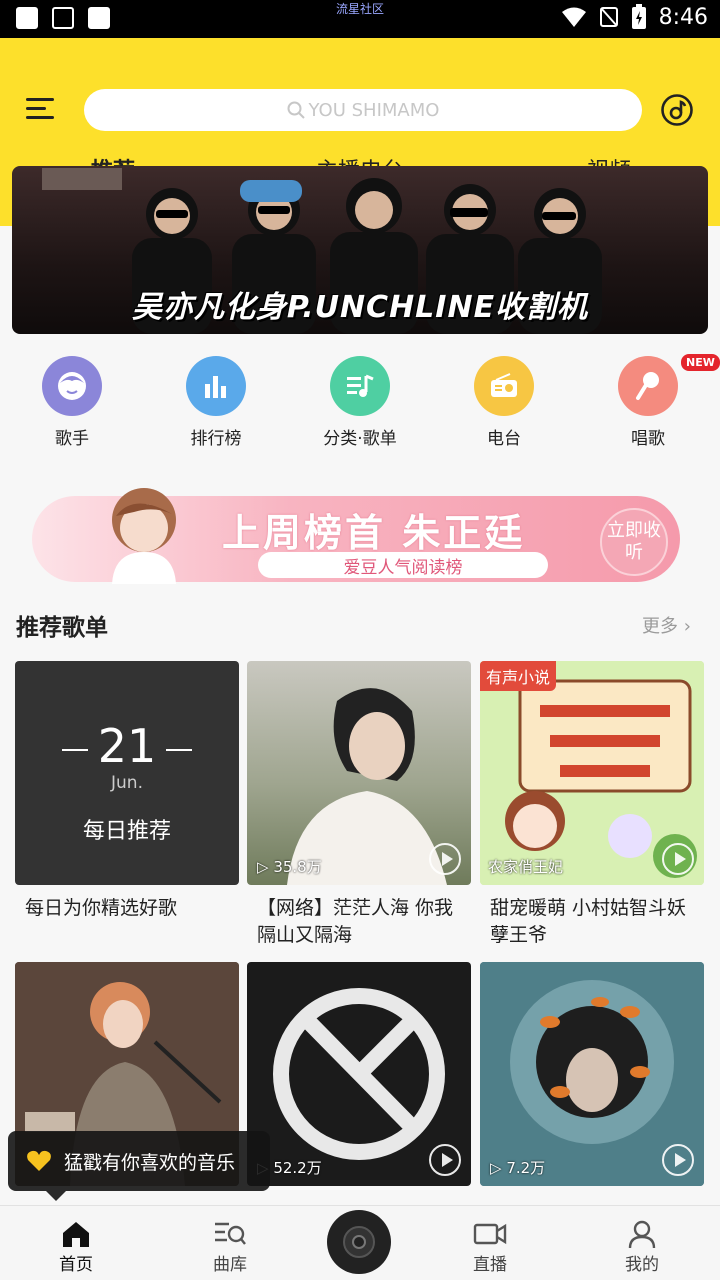 The width and height of the screenshot is (720, 1280). I want to click on promo-banner: 上周榜首 朱正廷 爱豆人气阅读榜 立即收听, so click(352, 533).